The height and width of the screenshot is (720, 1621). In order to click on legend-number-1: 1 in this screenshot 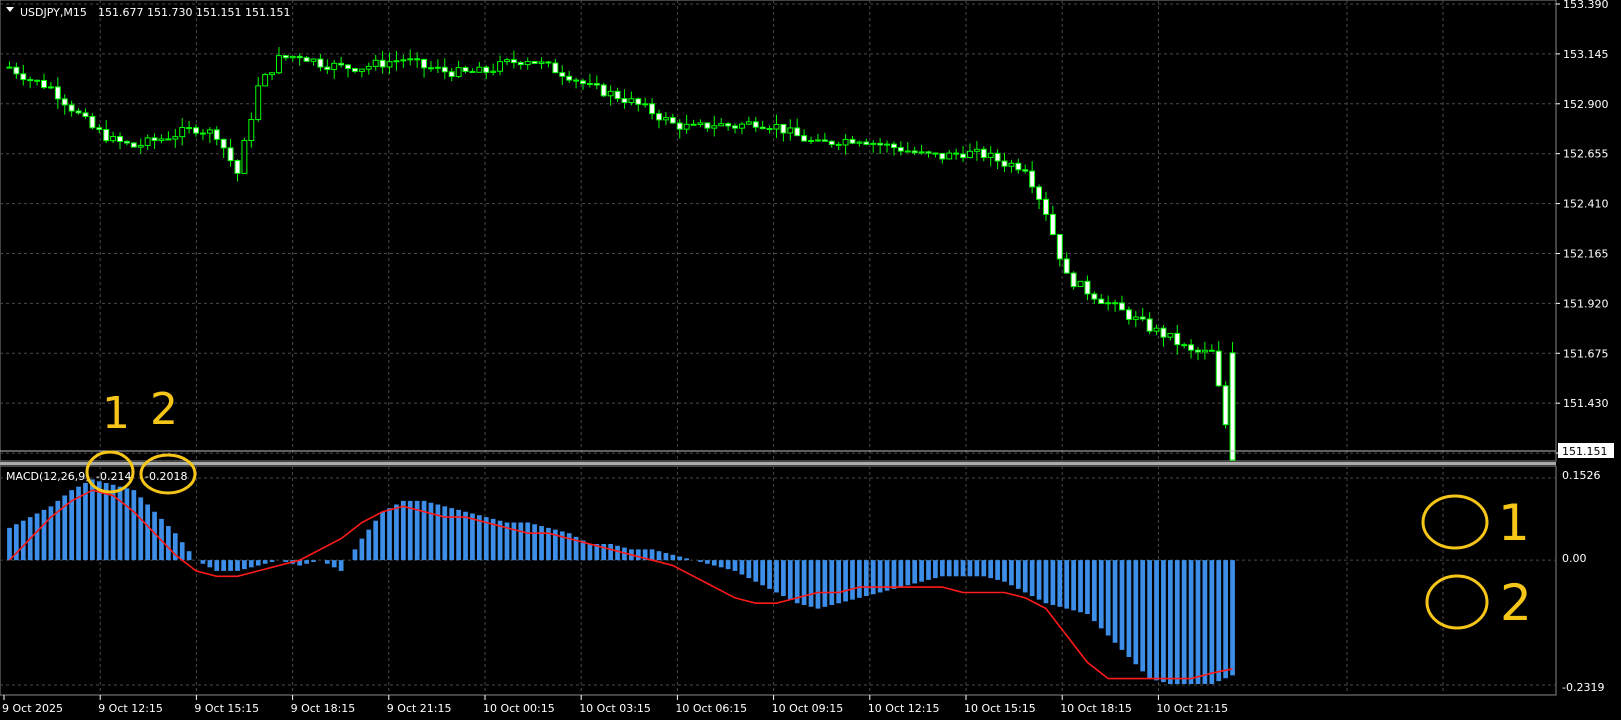, I will do `click(1514, 523)`.